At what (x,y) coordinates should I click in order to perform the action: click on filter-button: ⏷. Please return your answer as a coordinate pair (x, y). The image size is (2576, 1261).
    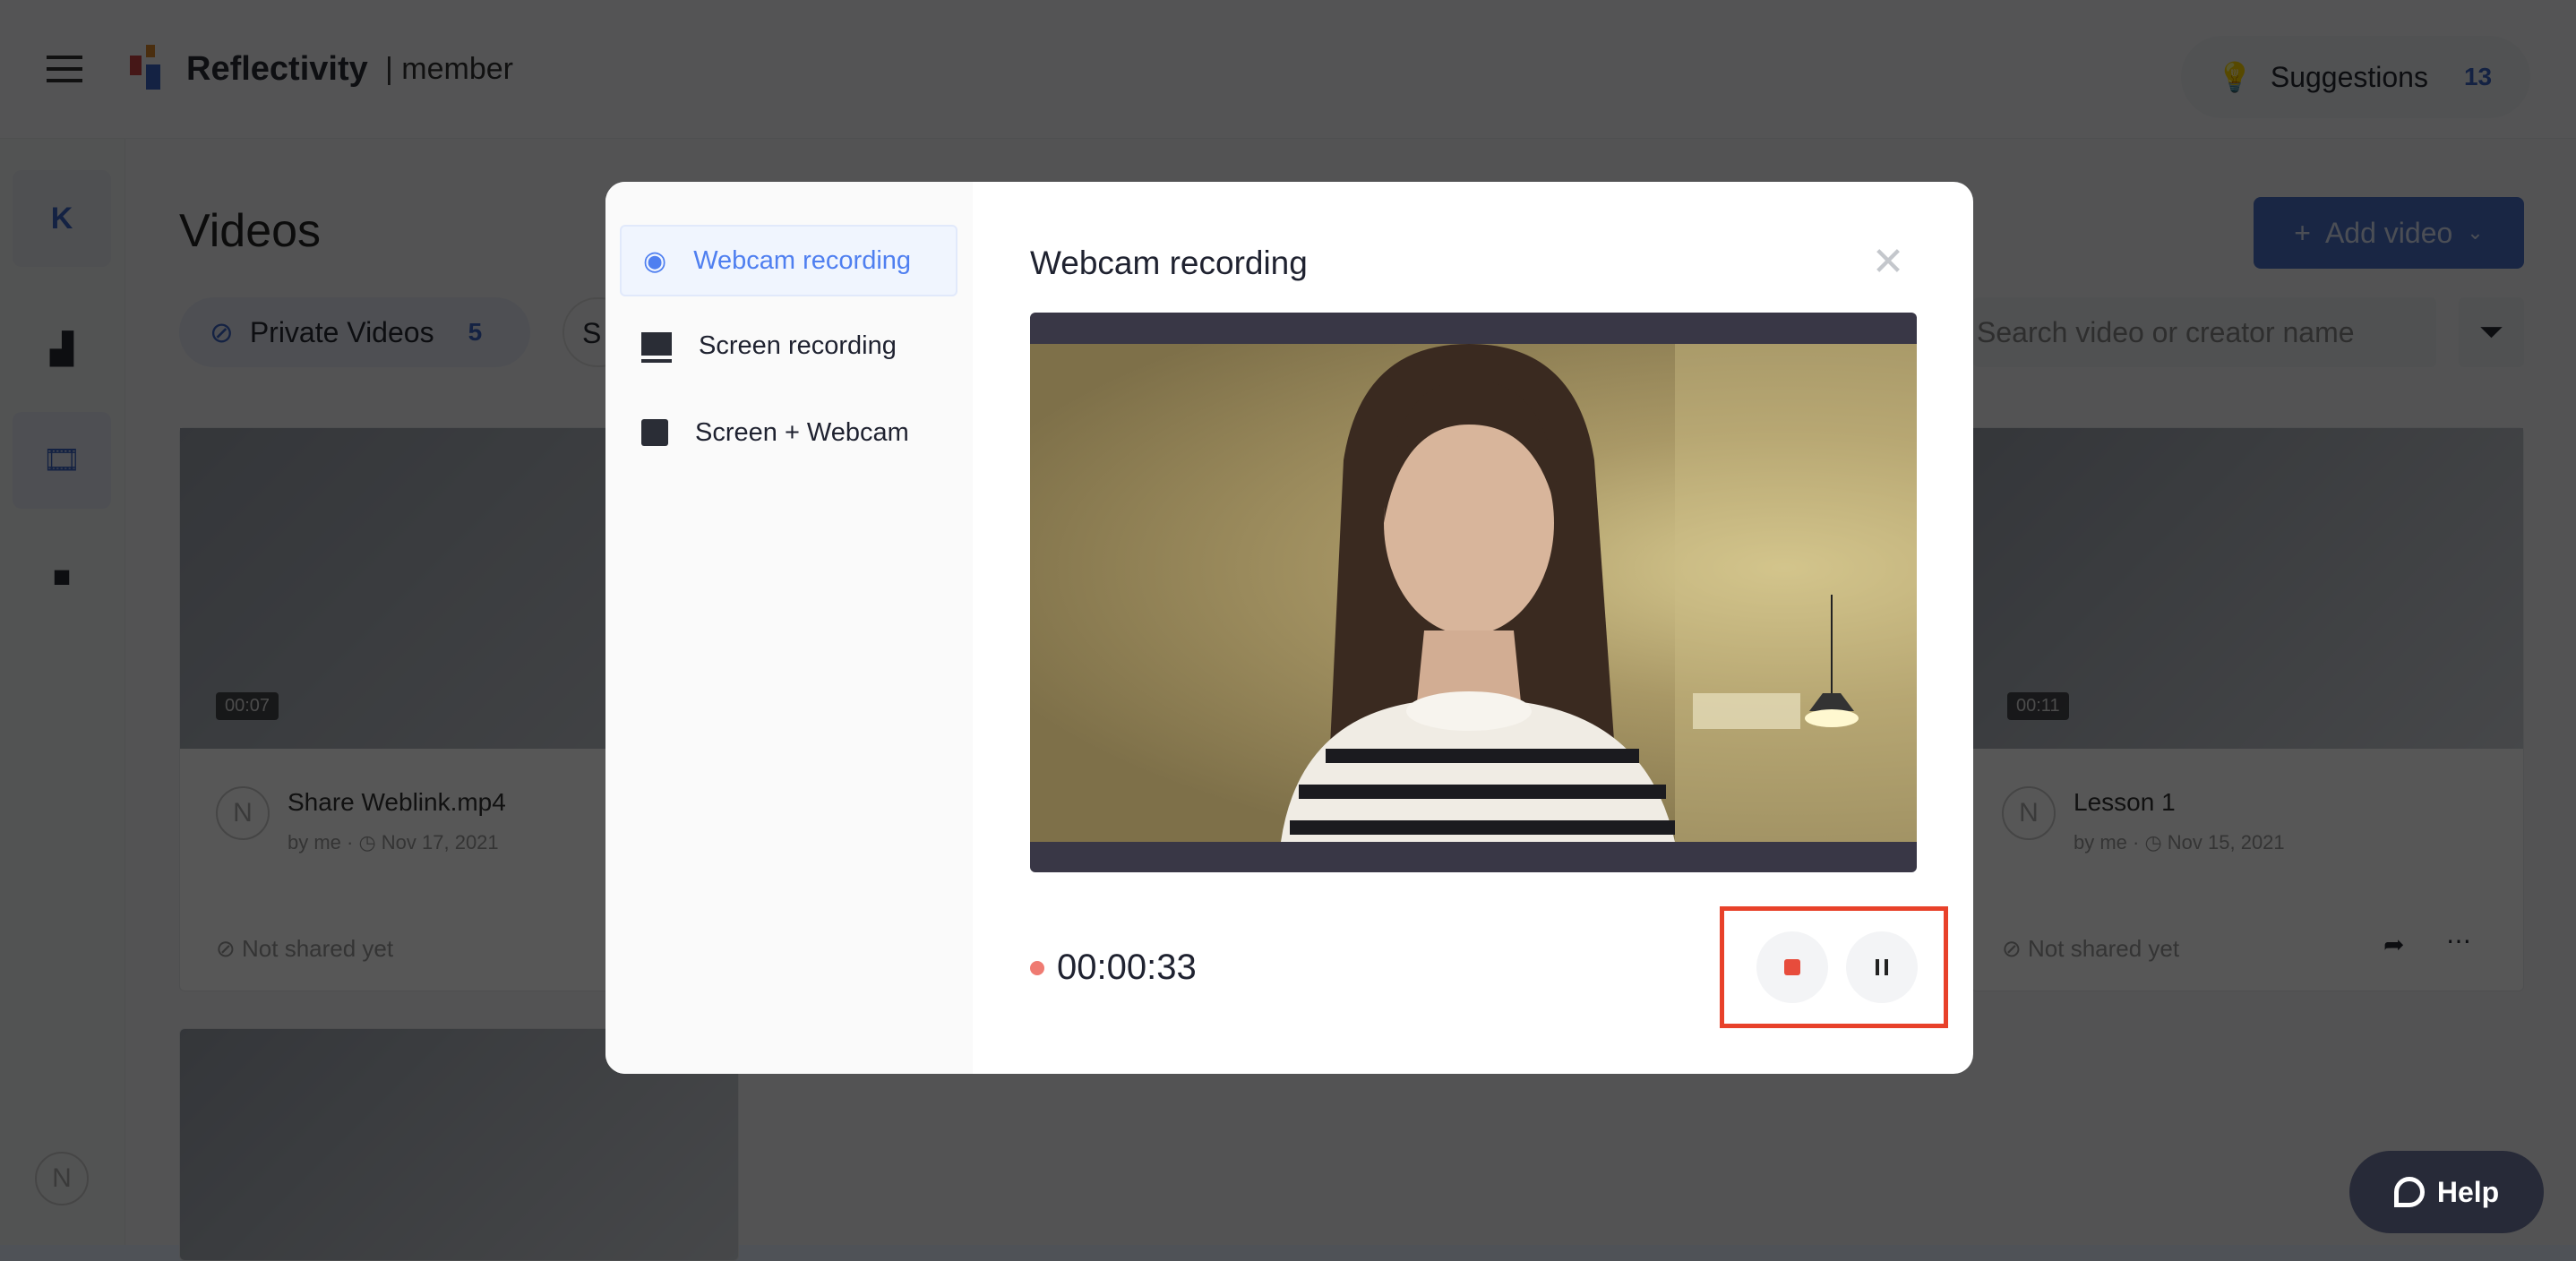
    Looking at the image, I should click on (2491, 332).